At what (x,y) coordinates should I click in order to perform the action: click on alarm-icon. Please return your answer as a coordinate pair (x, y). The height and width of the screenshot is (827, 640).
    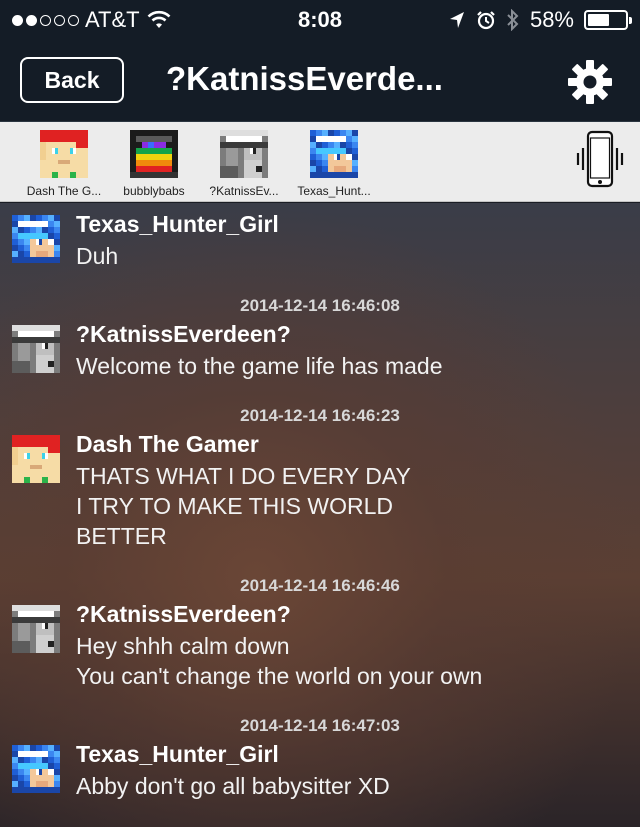
    Looking at the image, I should click on (486, 20).